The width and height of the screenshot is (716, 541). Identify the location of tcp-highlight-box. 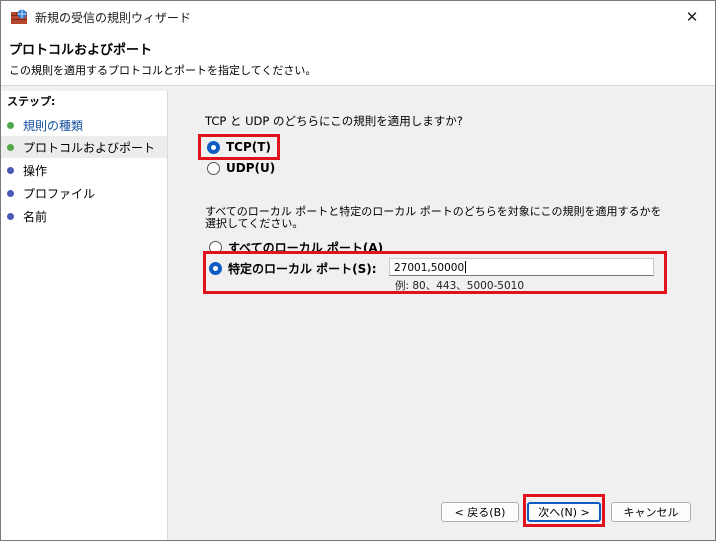
(239, 147).